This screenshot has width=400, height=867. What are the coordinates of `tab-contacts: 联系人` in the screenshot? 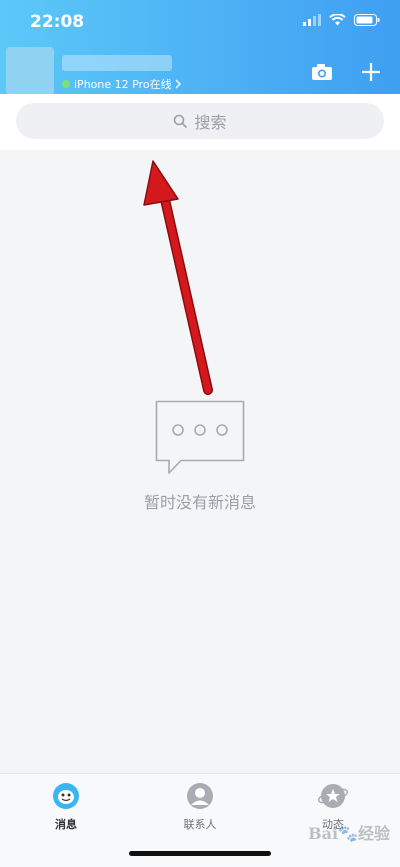 It's located at (200, 807).